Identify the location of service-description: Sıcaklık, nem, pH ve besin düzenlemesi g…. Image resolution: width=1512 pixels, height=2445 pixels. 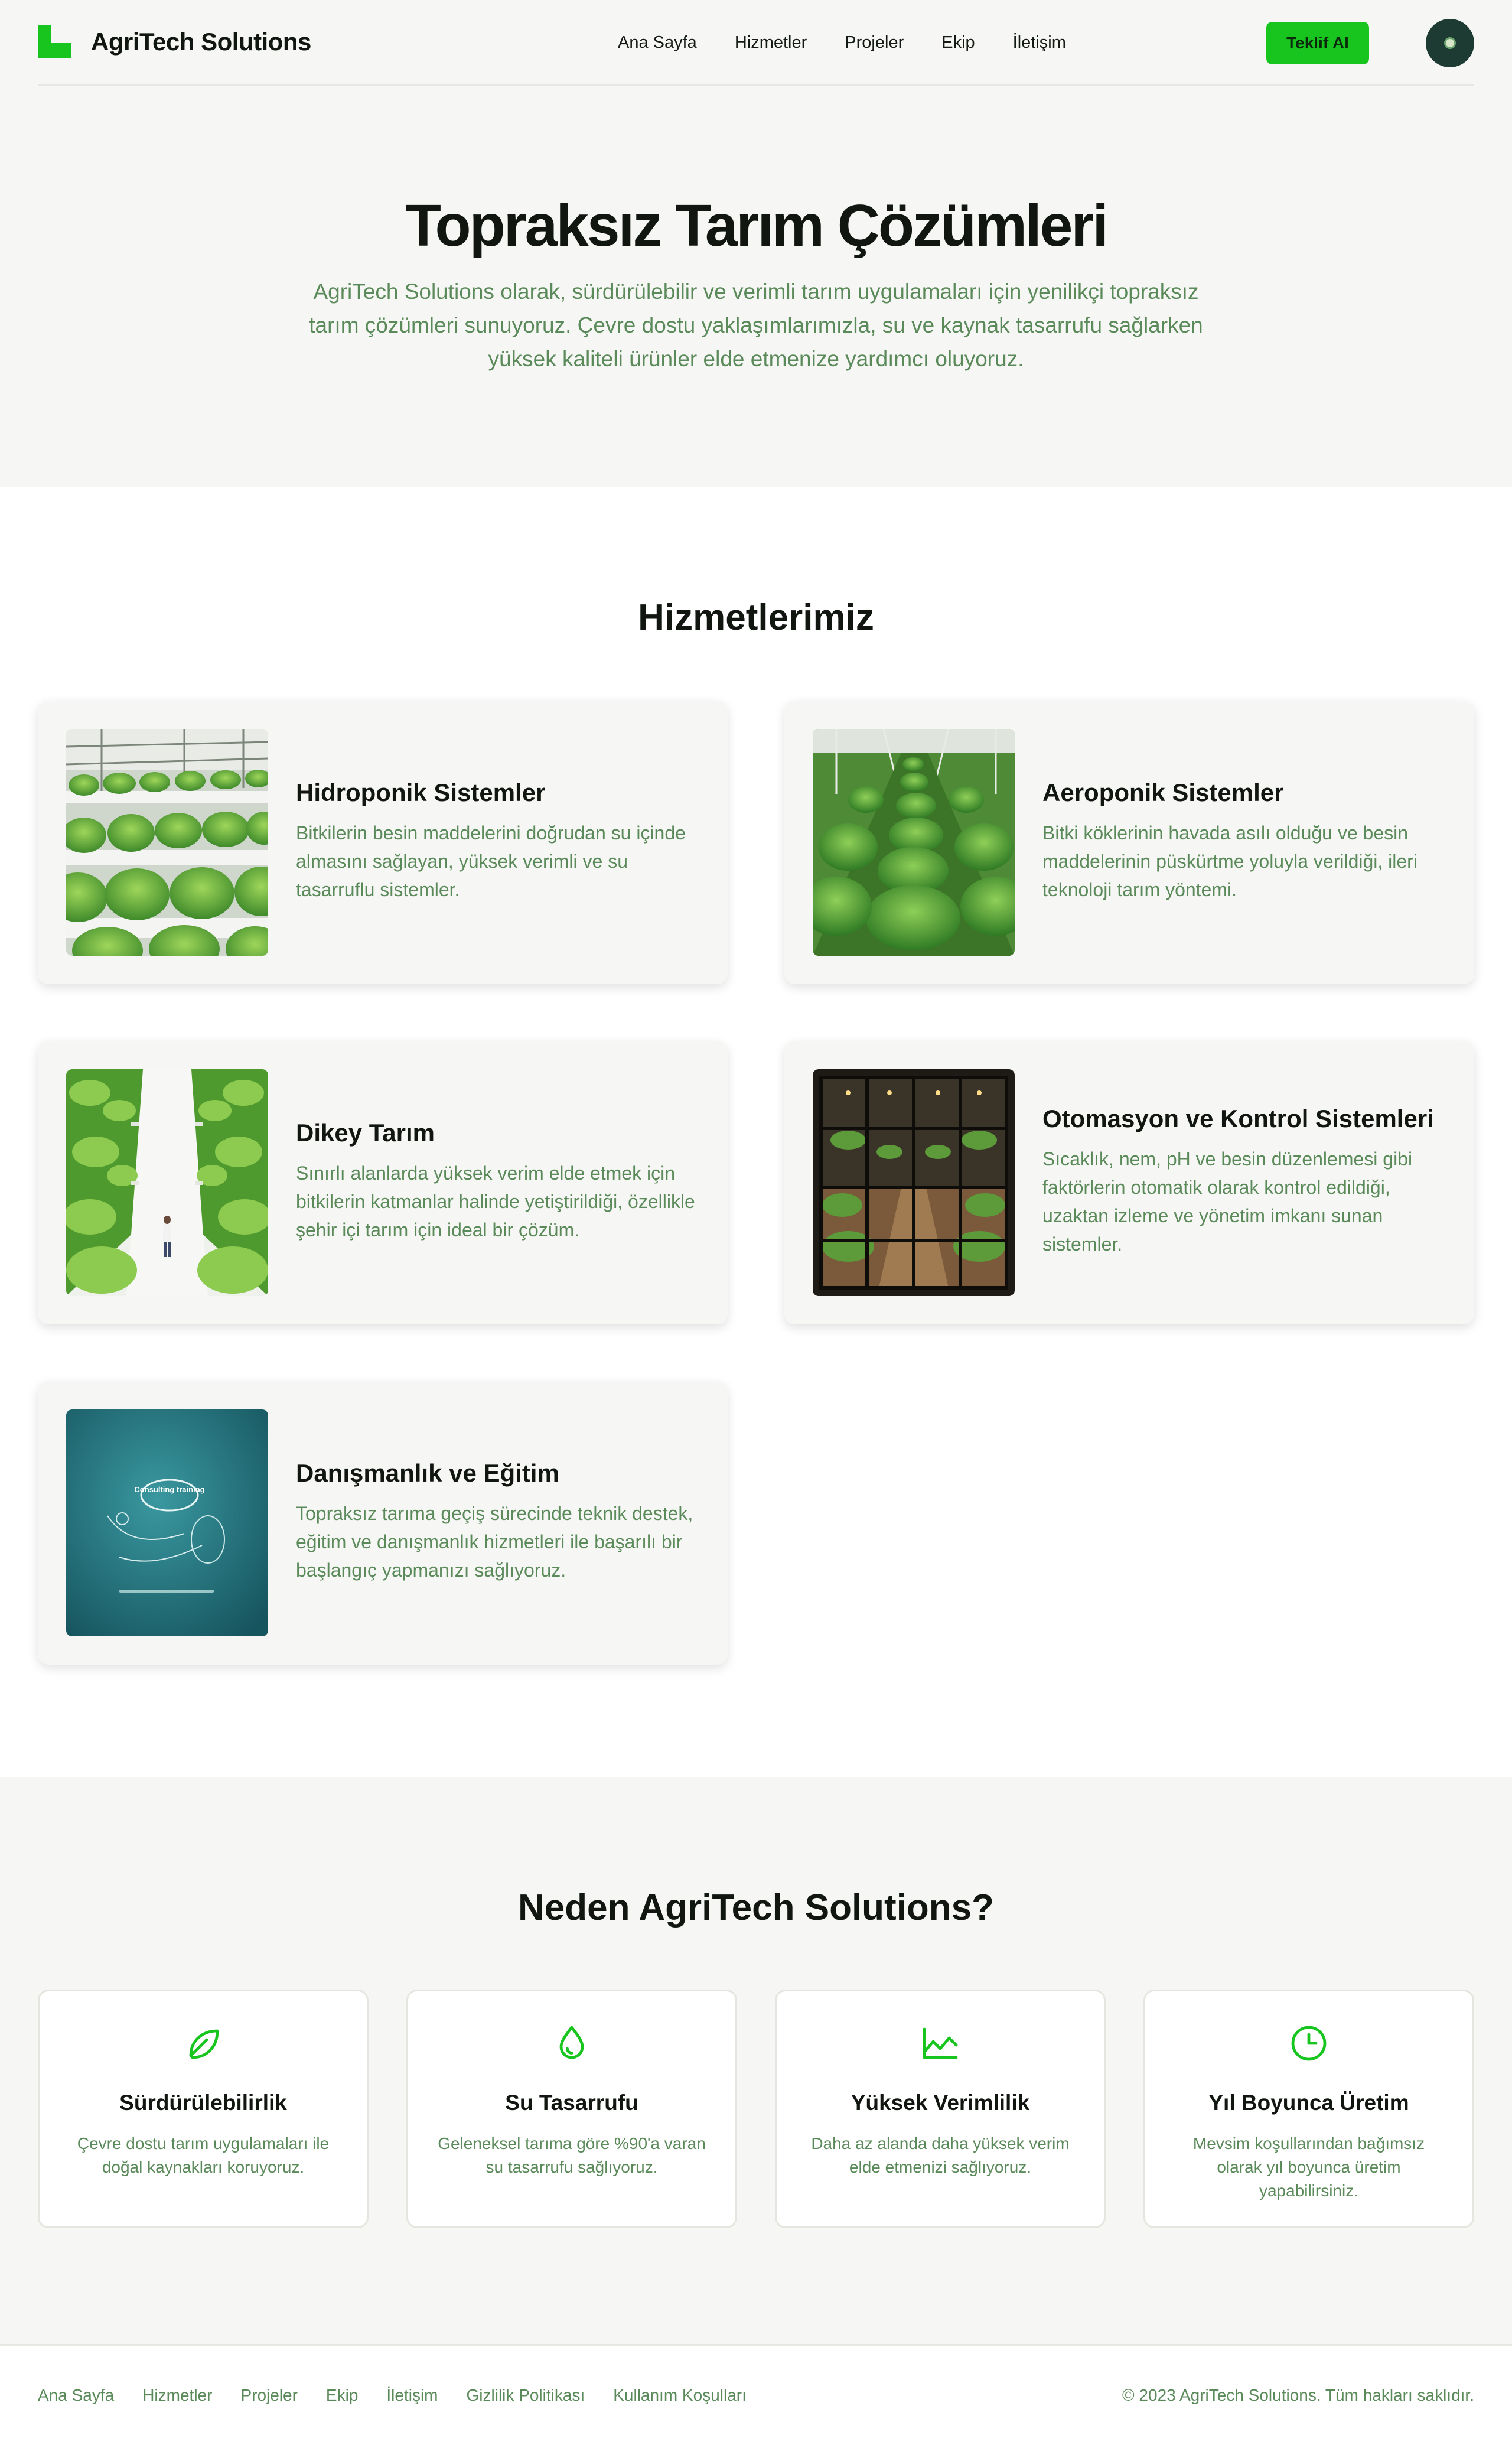
(1227, 1201).